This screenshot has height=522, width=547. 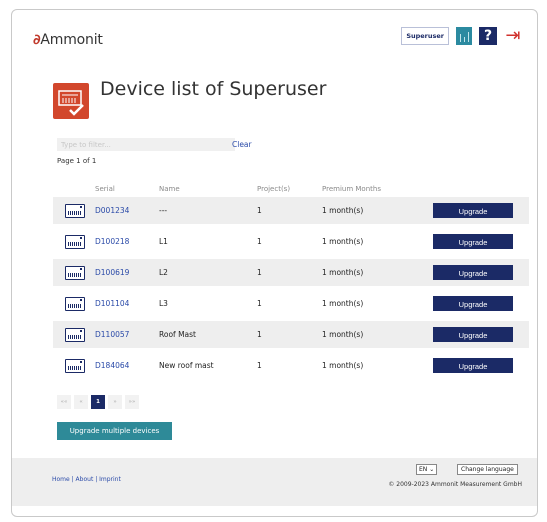 What do you see at coordinates (112, 241) in the screenshot?
I see `device-serial-link: D100218` at bounding box center [112, 241].